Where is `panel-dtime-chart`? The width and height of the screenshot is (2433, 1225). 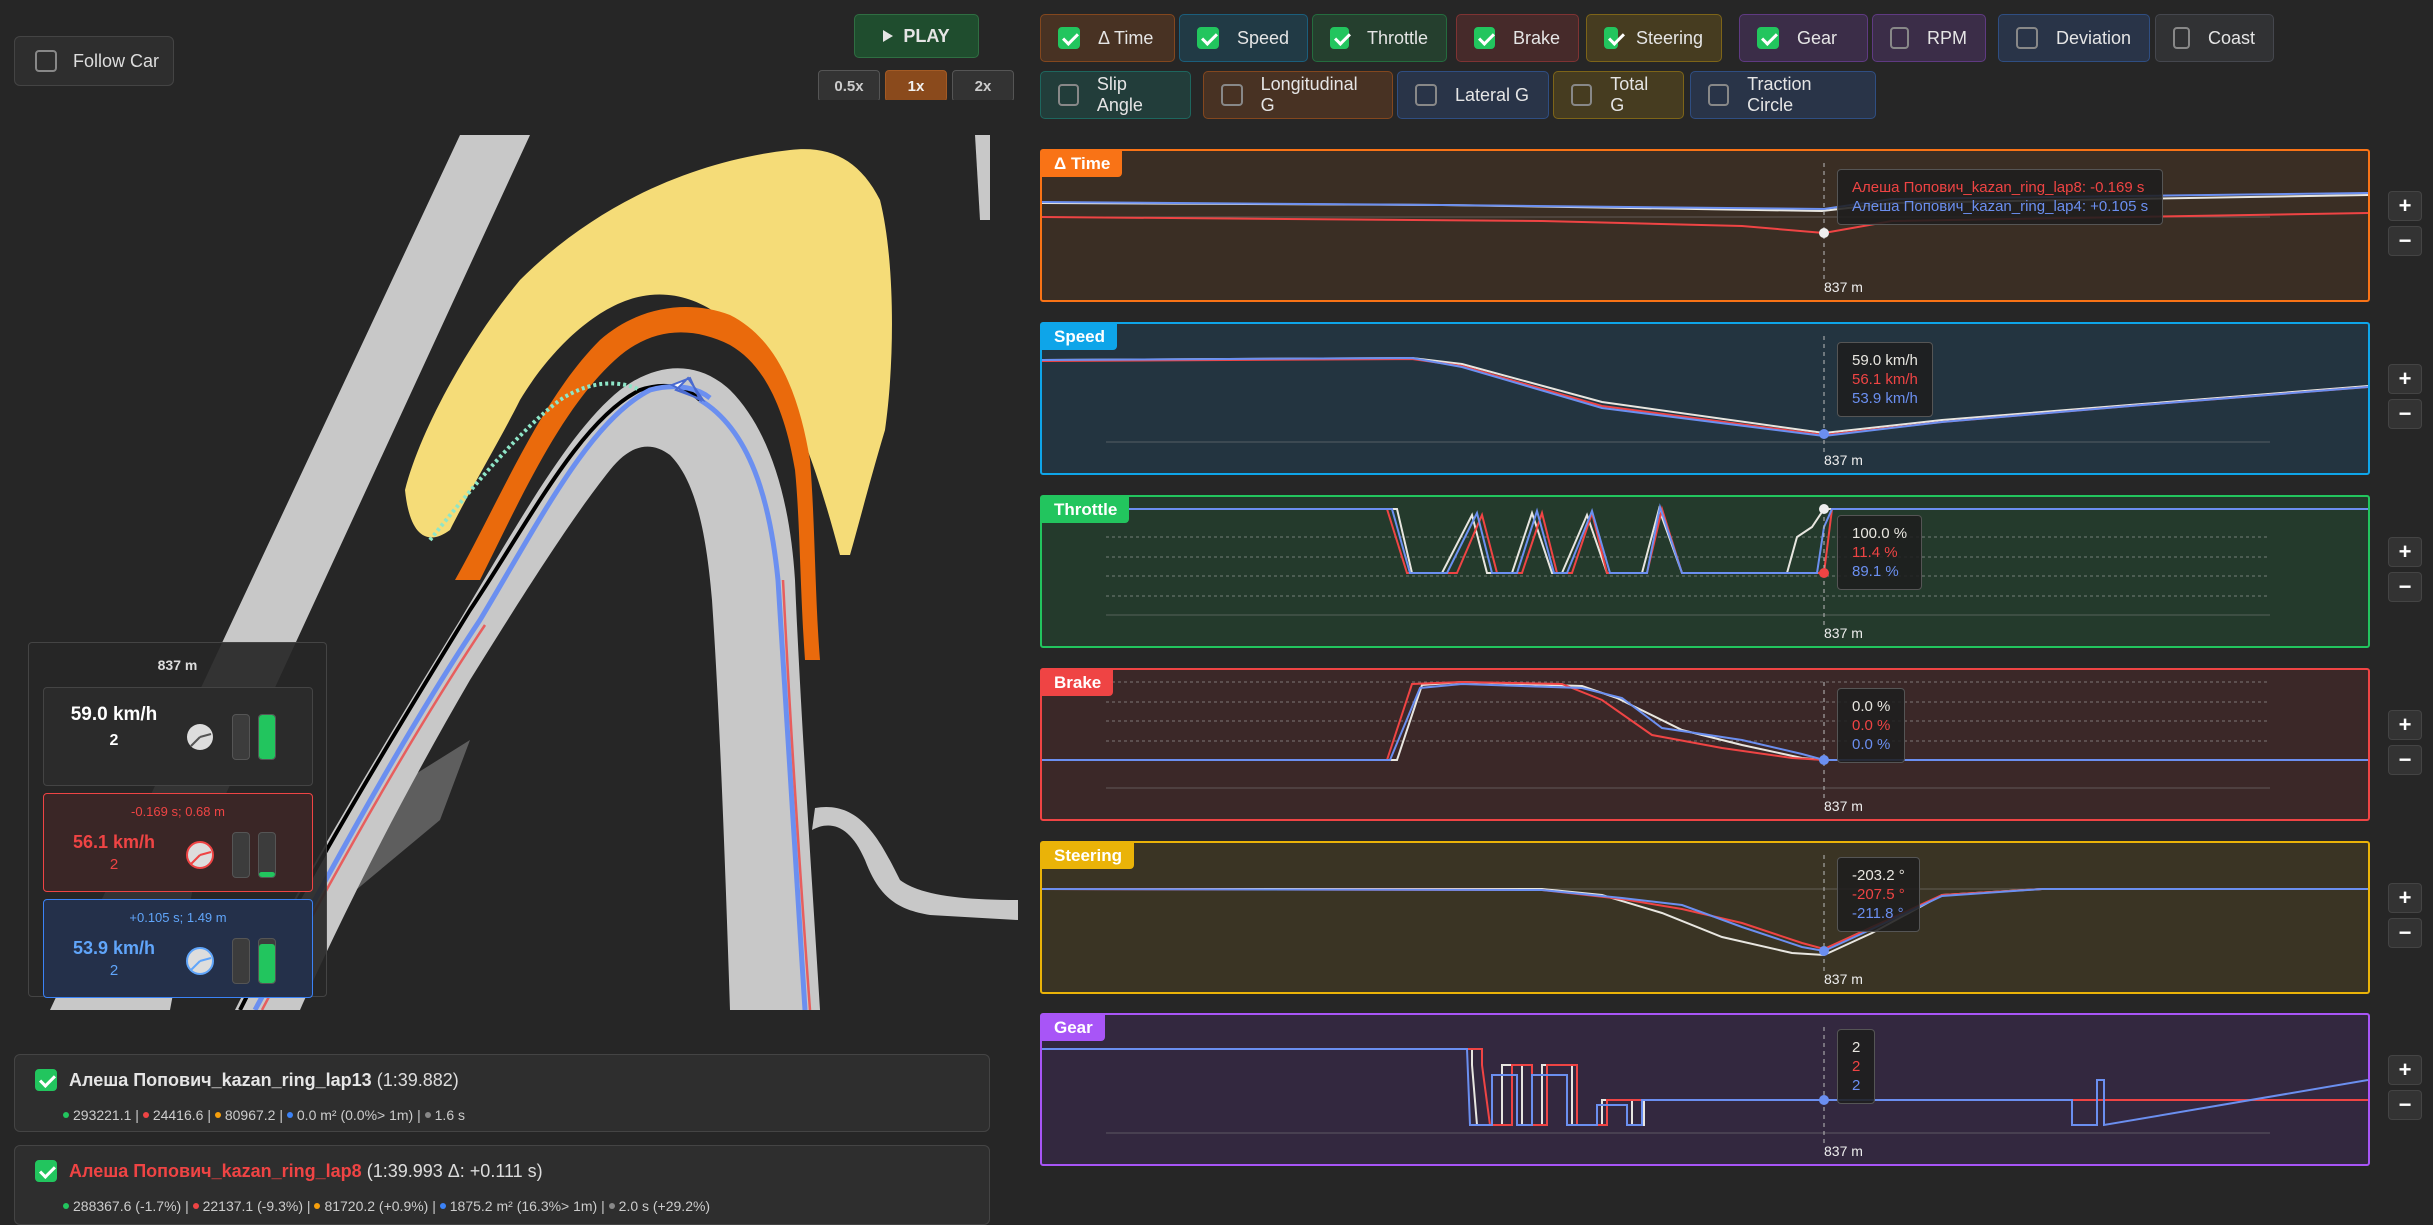
panel-dtime-chart is located at coordinates (1705, 225).